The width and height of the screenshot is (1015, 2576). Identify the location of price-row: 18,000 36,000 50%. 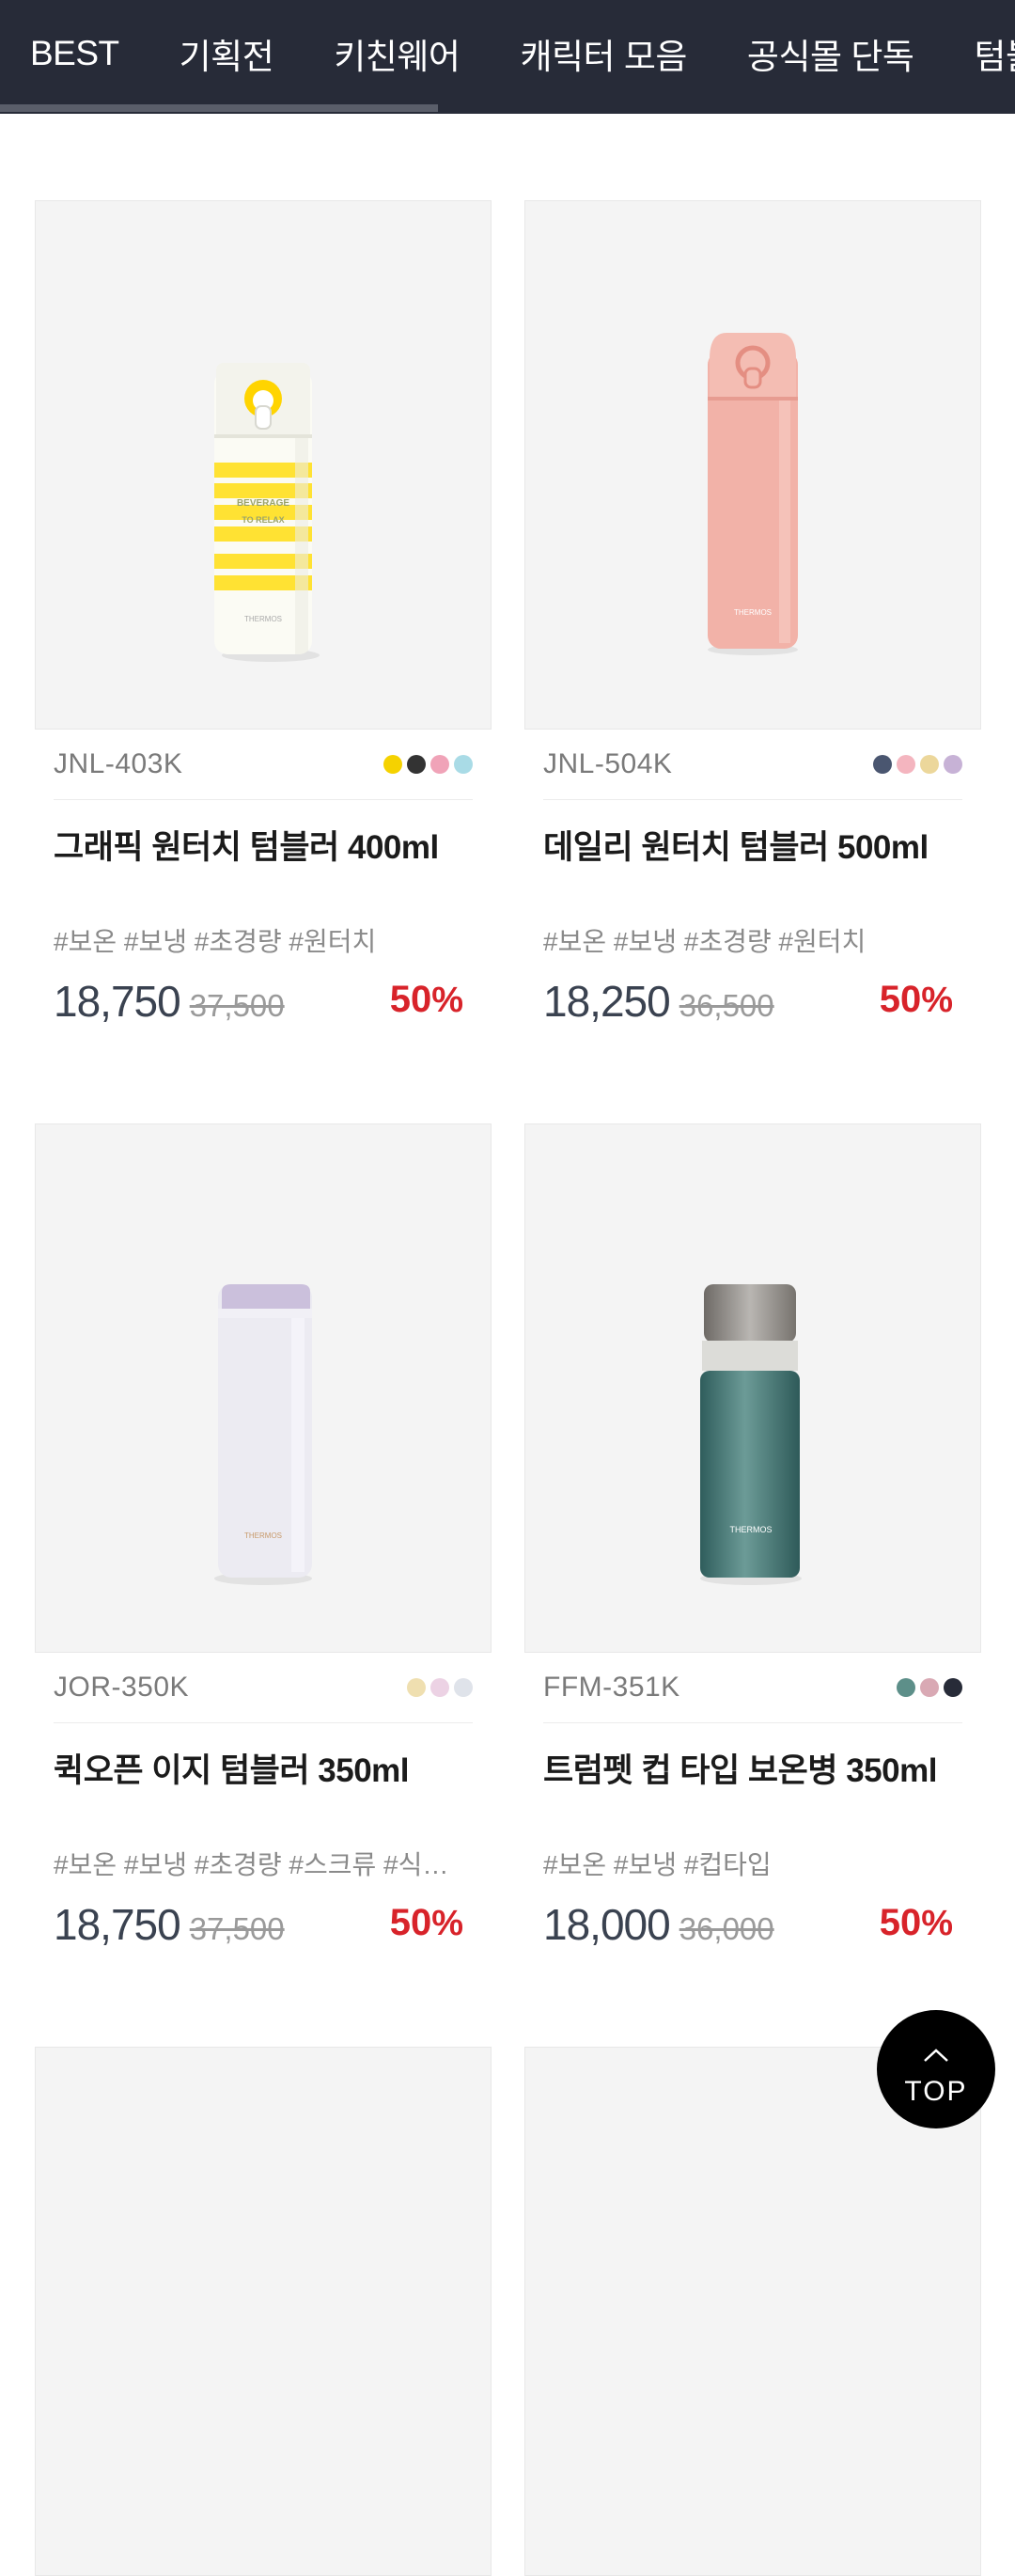
(752, 1925).